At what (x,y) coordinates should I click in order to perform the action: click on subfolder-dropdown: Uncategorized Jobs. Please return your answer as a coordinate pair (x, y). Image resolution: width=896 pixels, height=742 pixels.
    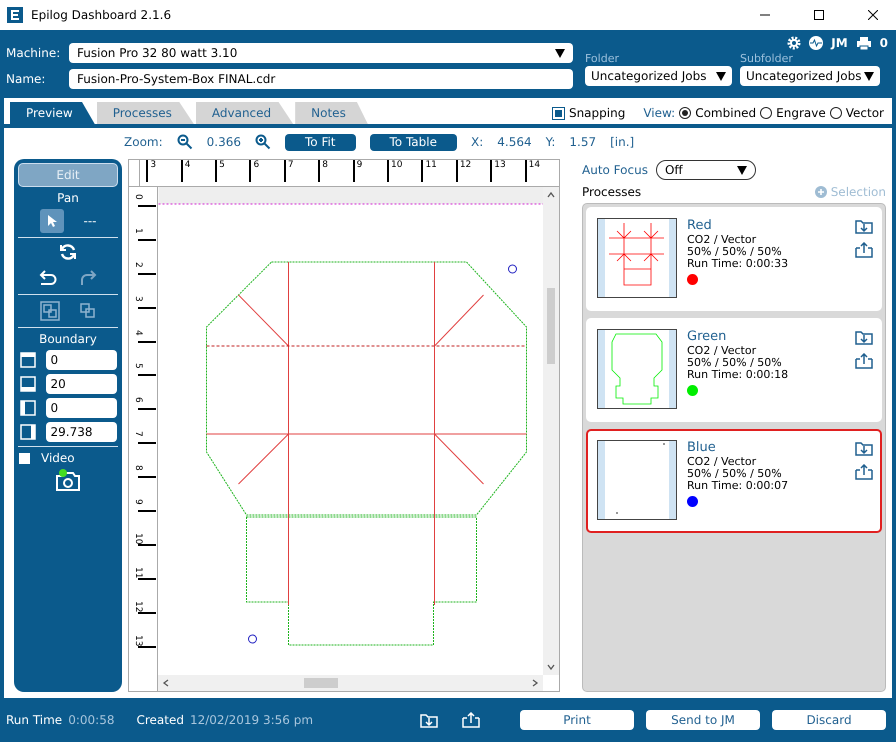
    Looking at the image, I should click on (810, 76).